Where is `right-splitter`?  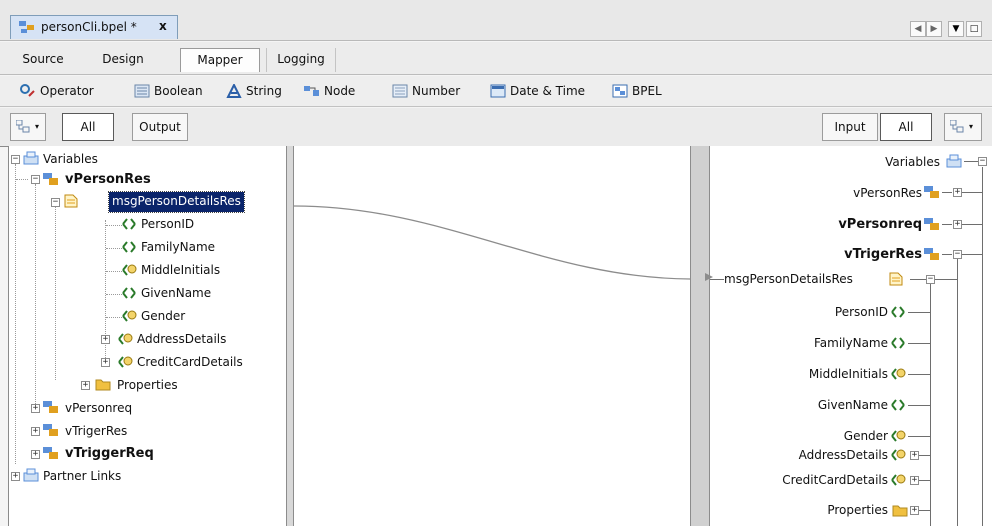
right-splitter is located at coordinates (700, 336).